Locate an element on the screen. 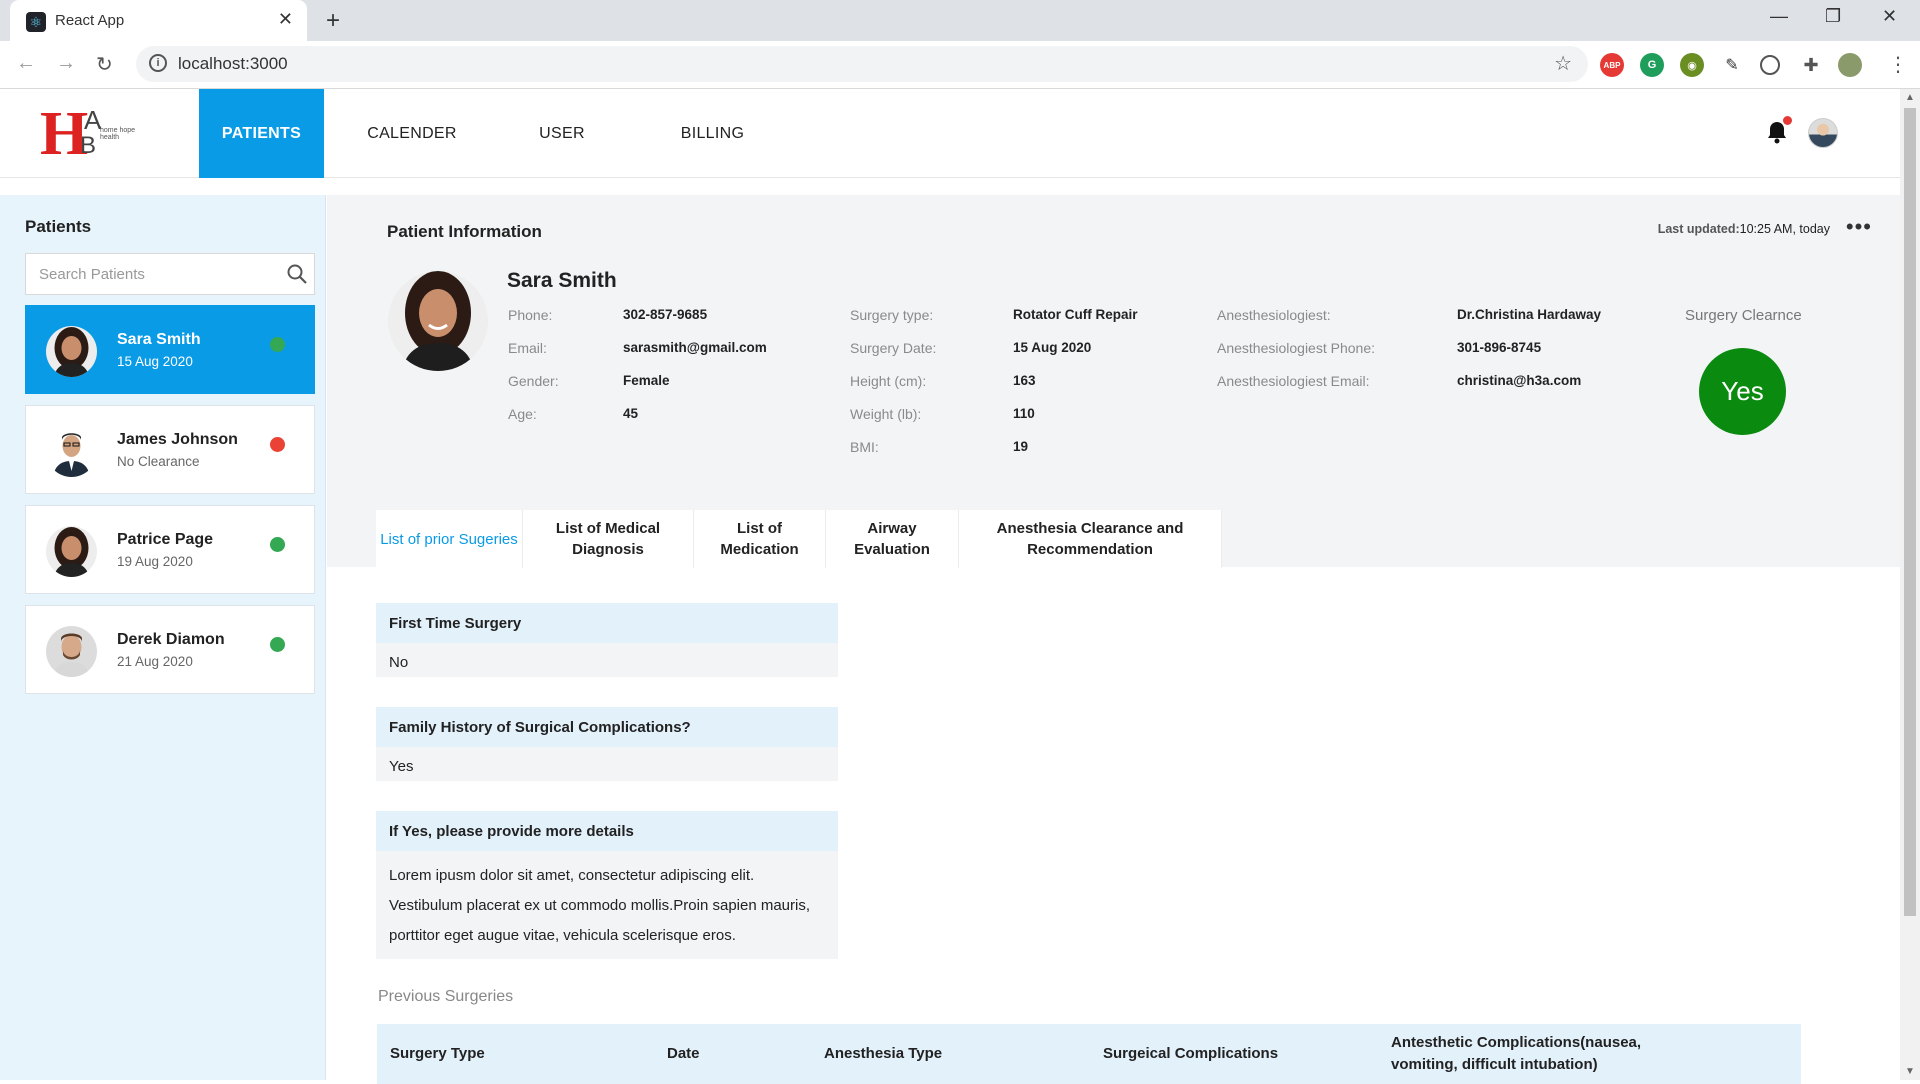 The height and width of the screenshot is (1084, 1920). patient-card-james-johnson: James Johnson No Clearance is located at coordinates (170, 449).